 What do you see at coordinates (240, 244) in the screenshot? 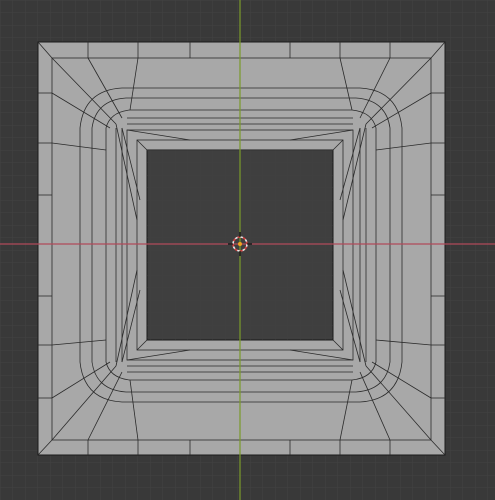
I see `object-origin-icon` at bounding box center [240, 244].